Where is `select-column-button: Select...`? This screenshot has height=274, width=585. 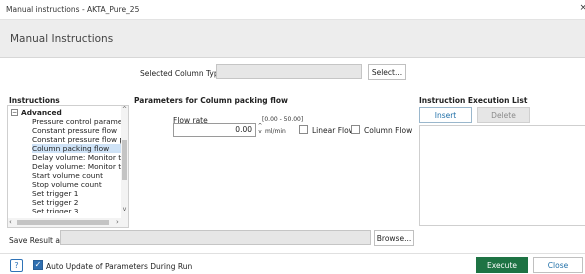 select-column-button: Select... is located at coordinates (387, 72).